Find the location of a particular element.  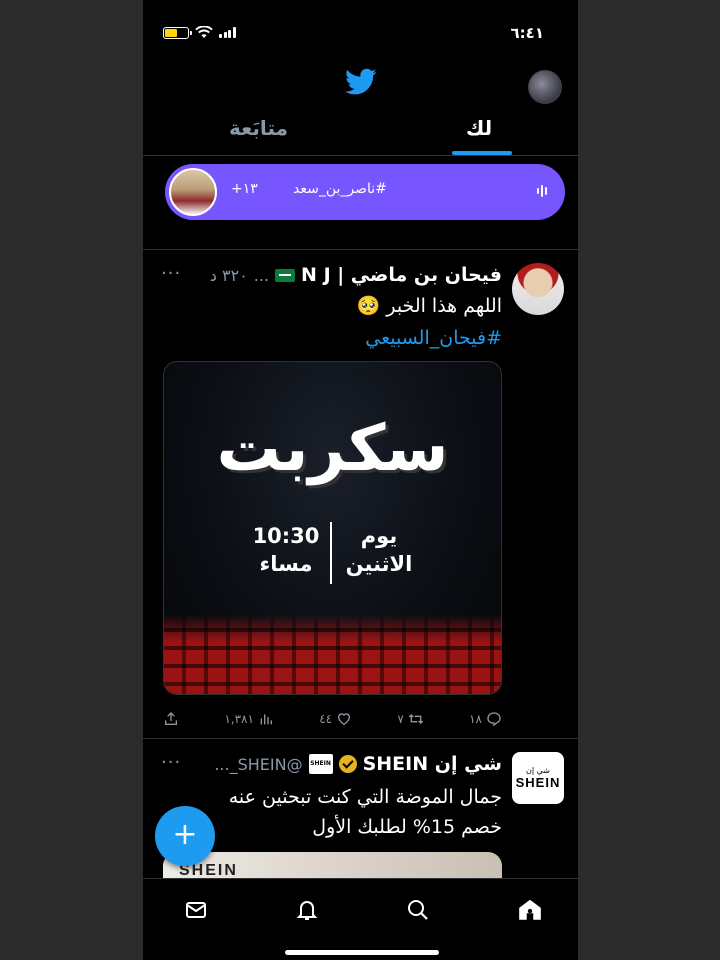

tab-following: متابَعة is located at coordinates (258, 128).